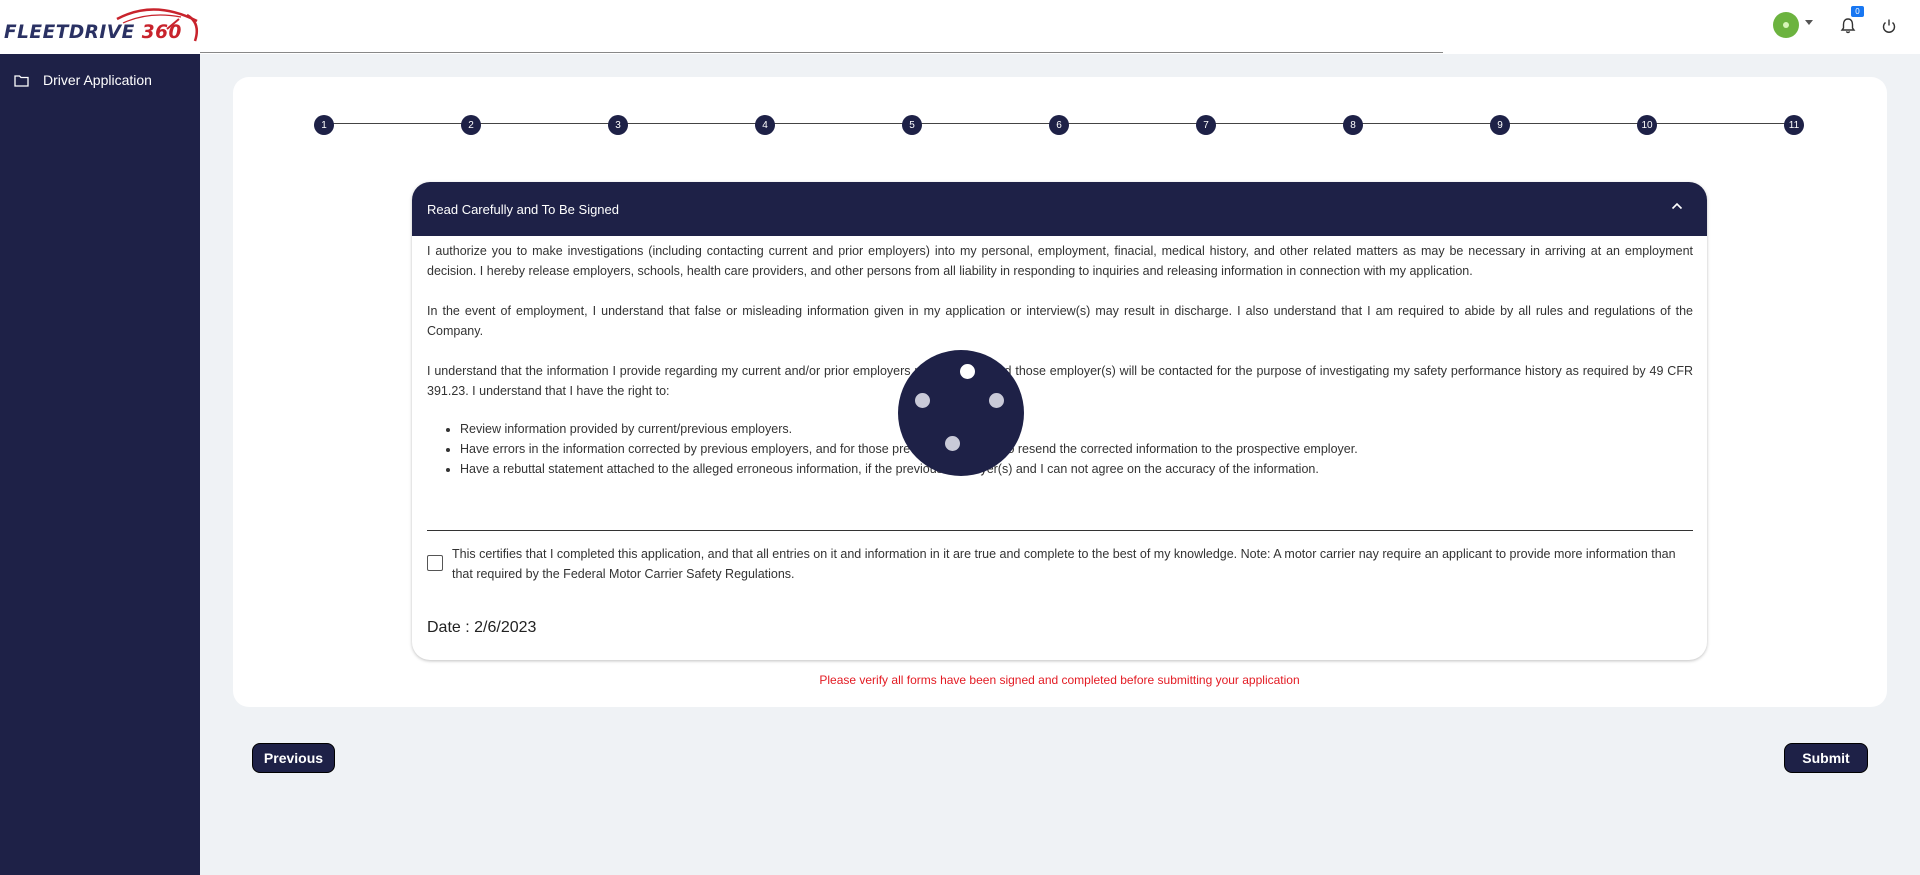  What do you see at coordinates (1059, 125) in the screenshot?
I see `step-6: 6` at bounding box center [1059, 125].